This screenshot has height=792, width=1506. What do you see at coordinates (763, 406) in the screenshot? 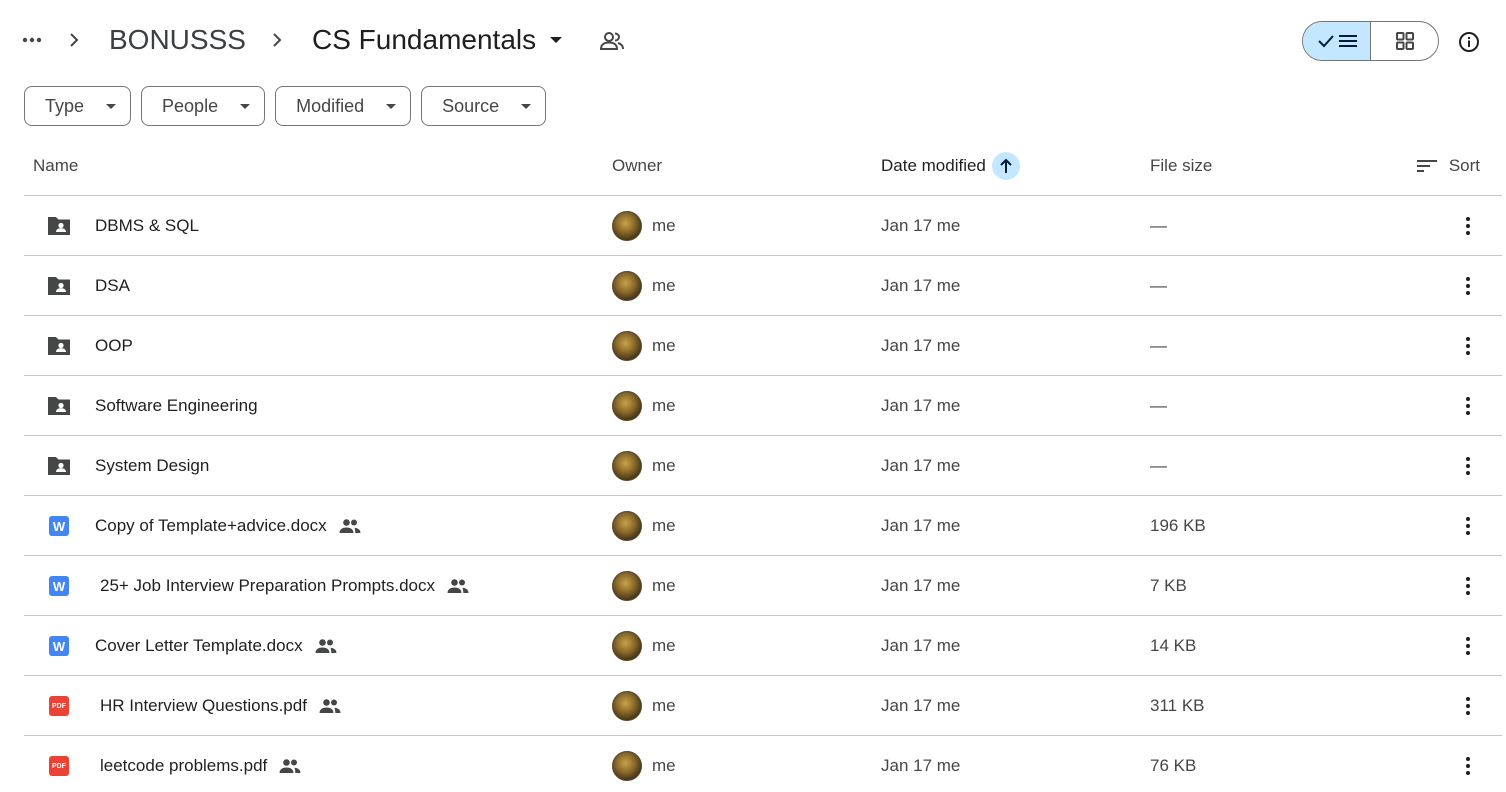
I see `table-row: Software Engineering me Jan 17 me —` at bounding box center [763, 406].